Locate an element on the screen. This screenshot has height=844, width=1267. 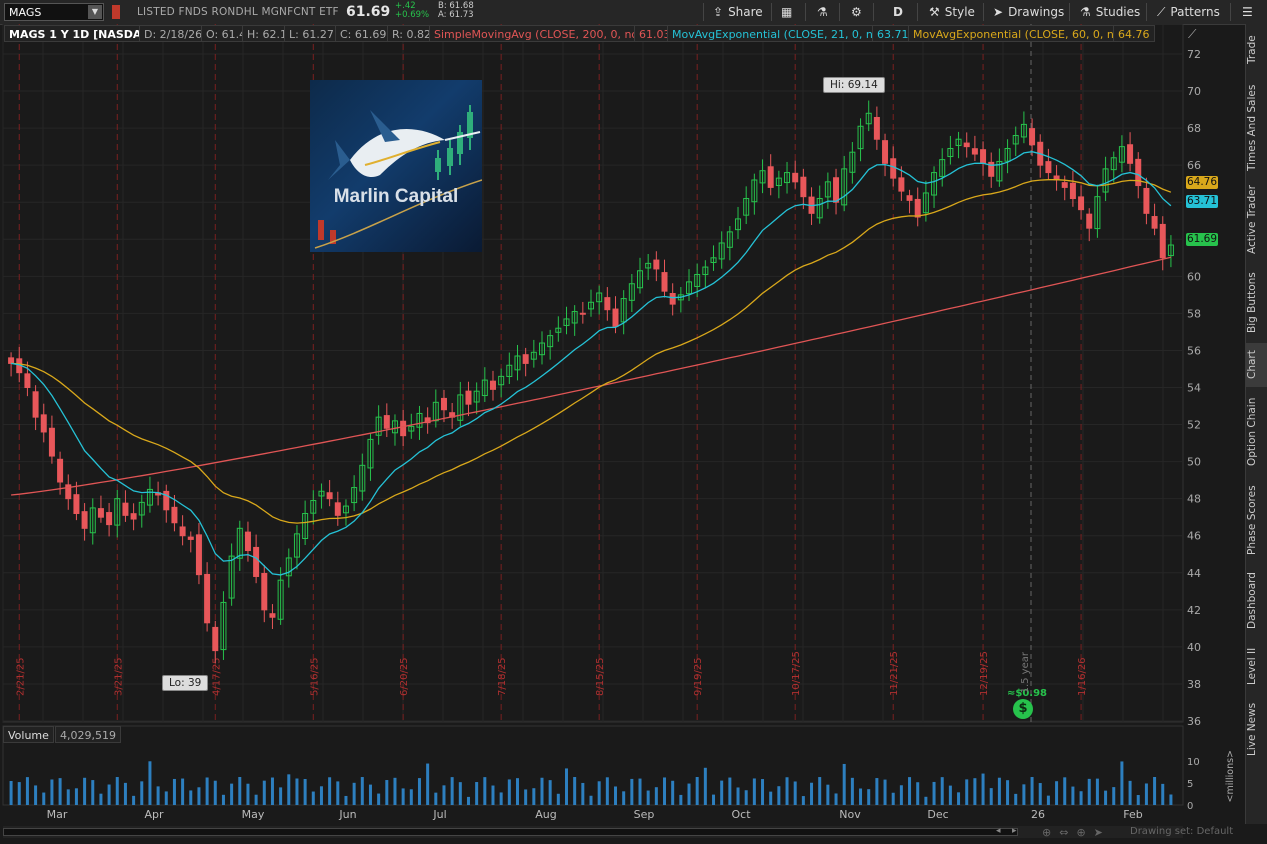
volume-tick-label: 0 is located at coordinates (1190, 806).